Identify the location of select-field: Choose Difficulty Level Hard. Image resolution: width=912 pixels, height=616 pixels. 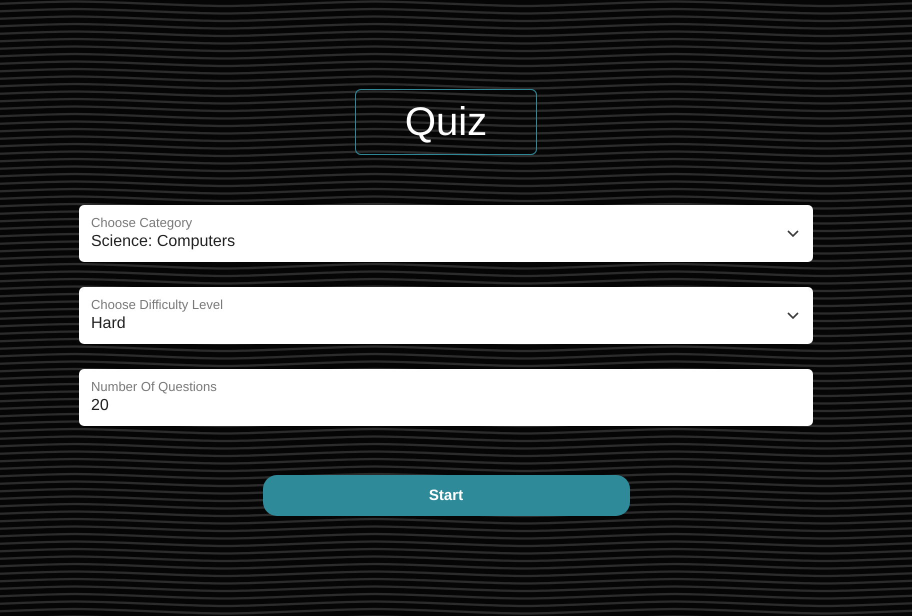
(446, 315).